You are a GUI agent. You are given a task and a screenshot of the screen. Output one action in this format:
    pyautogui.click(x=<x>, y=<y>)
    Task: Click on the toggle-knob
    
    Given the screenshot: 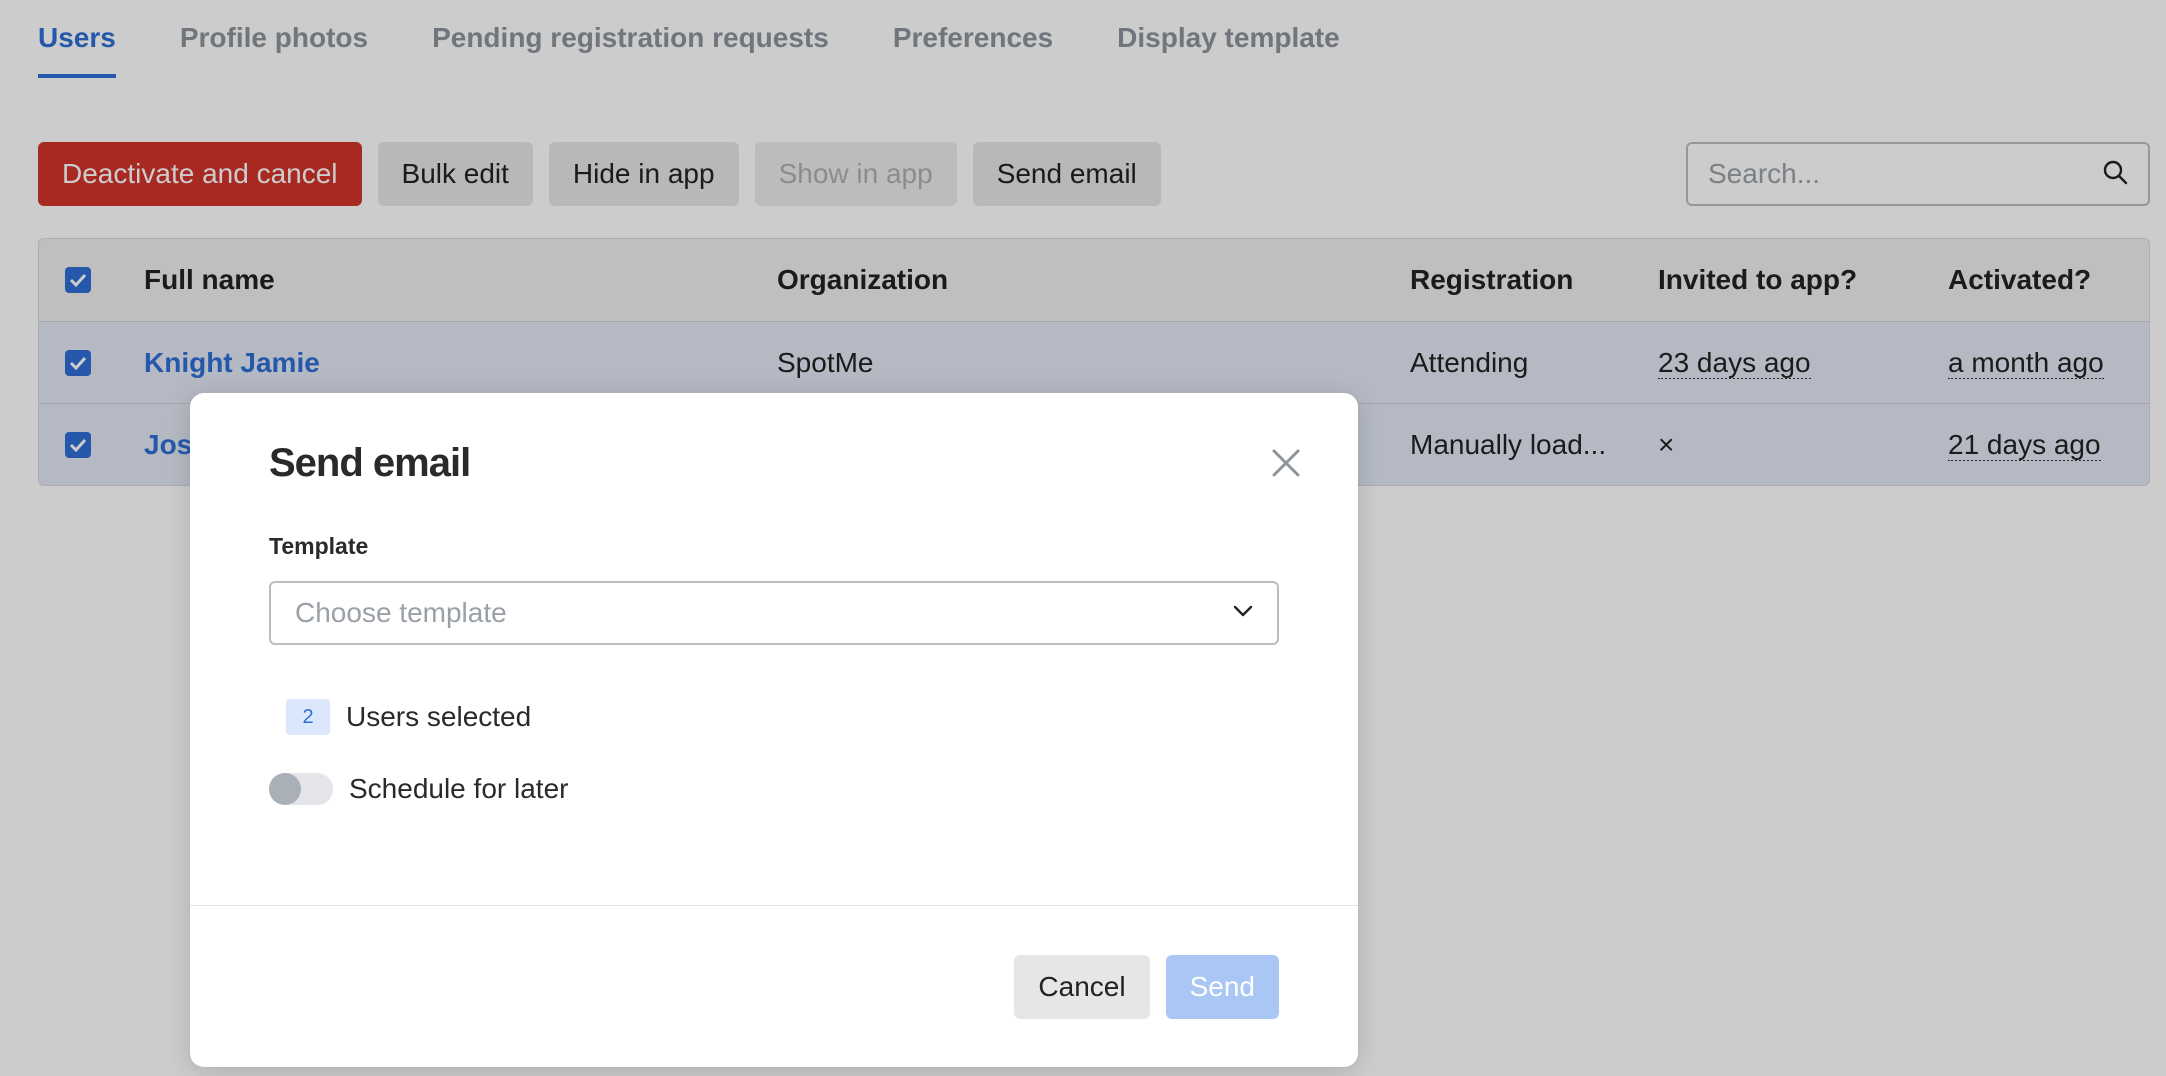 What is the action you would take?
    pyautogui.click(x=285, y=789)
    